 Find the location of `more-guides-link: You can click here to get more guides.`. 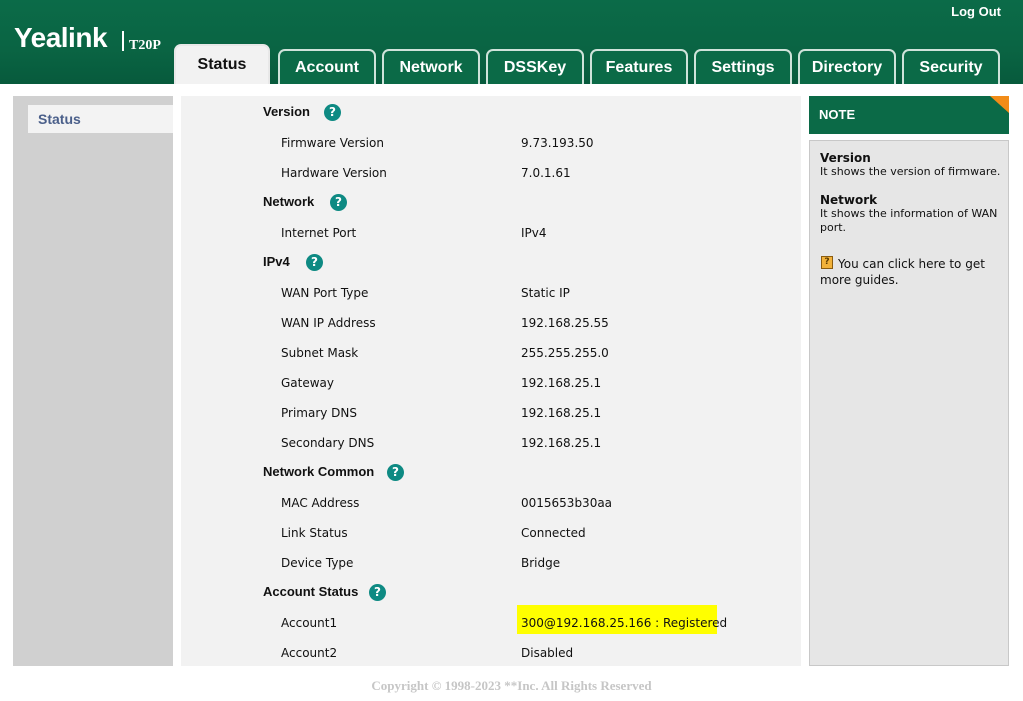

more-guides-link: You can click here to get more guides. is located at coordinates (912, 272).